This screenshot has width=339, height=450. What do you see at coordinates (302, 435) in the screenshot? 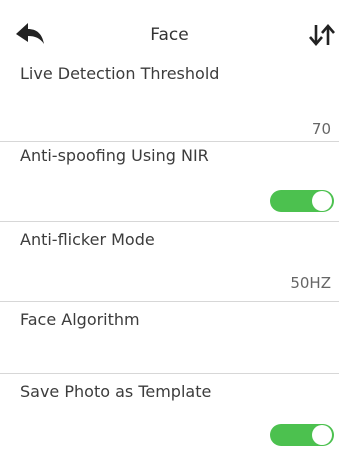
I see `save-photo-toggle` at bounding box center [302, 435].